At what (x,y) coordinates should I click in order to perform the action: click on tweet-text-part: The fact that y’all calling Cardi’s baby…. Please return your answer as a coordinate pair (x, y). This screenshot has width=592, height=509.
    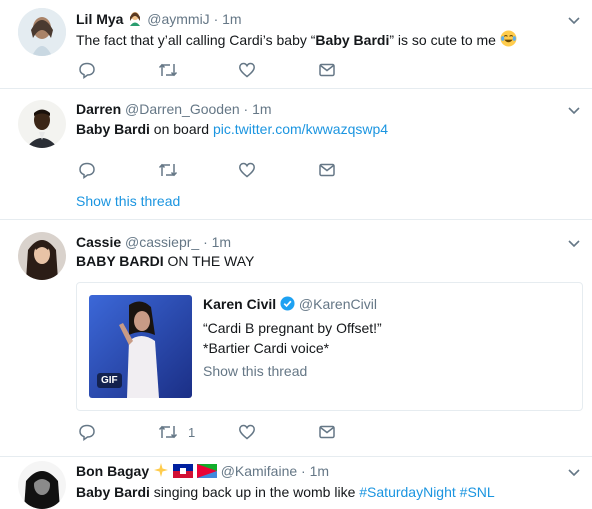
    Looking at the image, I should click on (196, 40).